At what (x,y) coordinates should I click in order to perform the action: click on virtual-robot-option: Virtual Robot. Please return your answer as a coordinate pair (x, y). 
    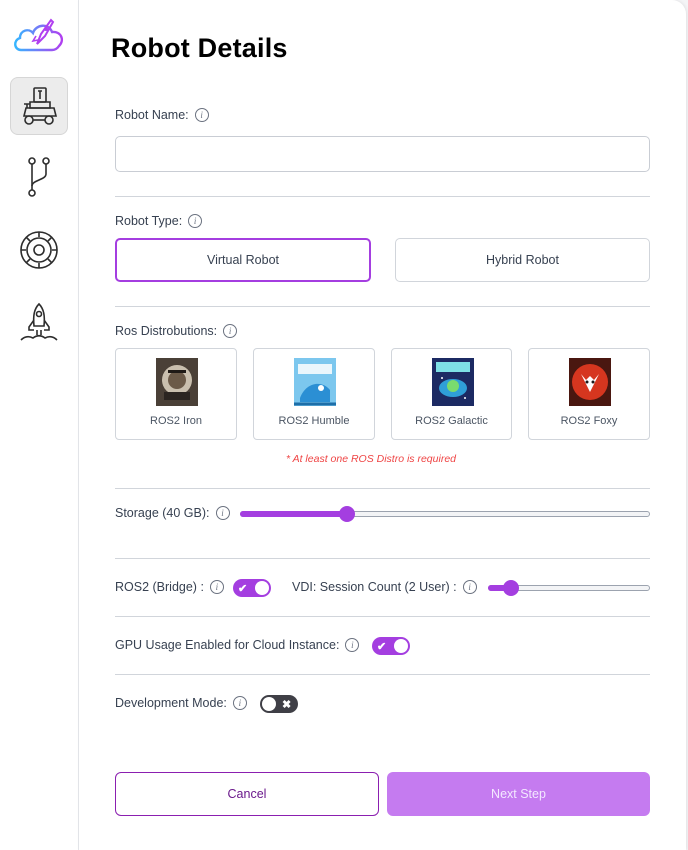
    Looking at the image, I should click on (243, 260).